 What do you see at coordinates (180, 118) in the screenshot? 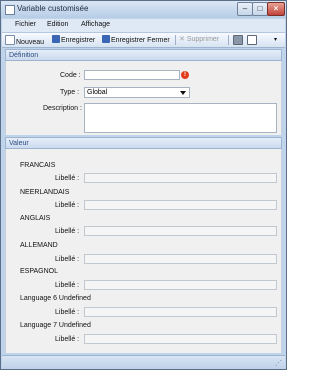
I see `description-textarea` at bounding box center [180, 118].